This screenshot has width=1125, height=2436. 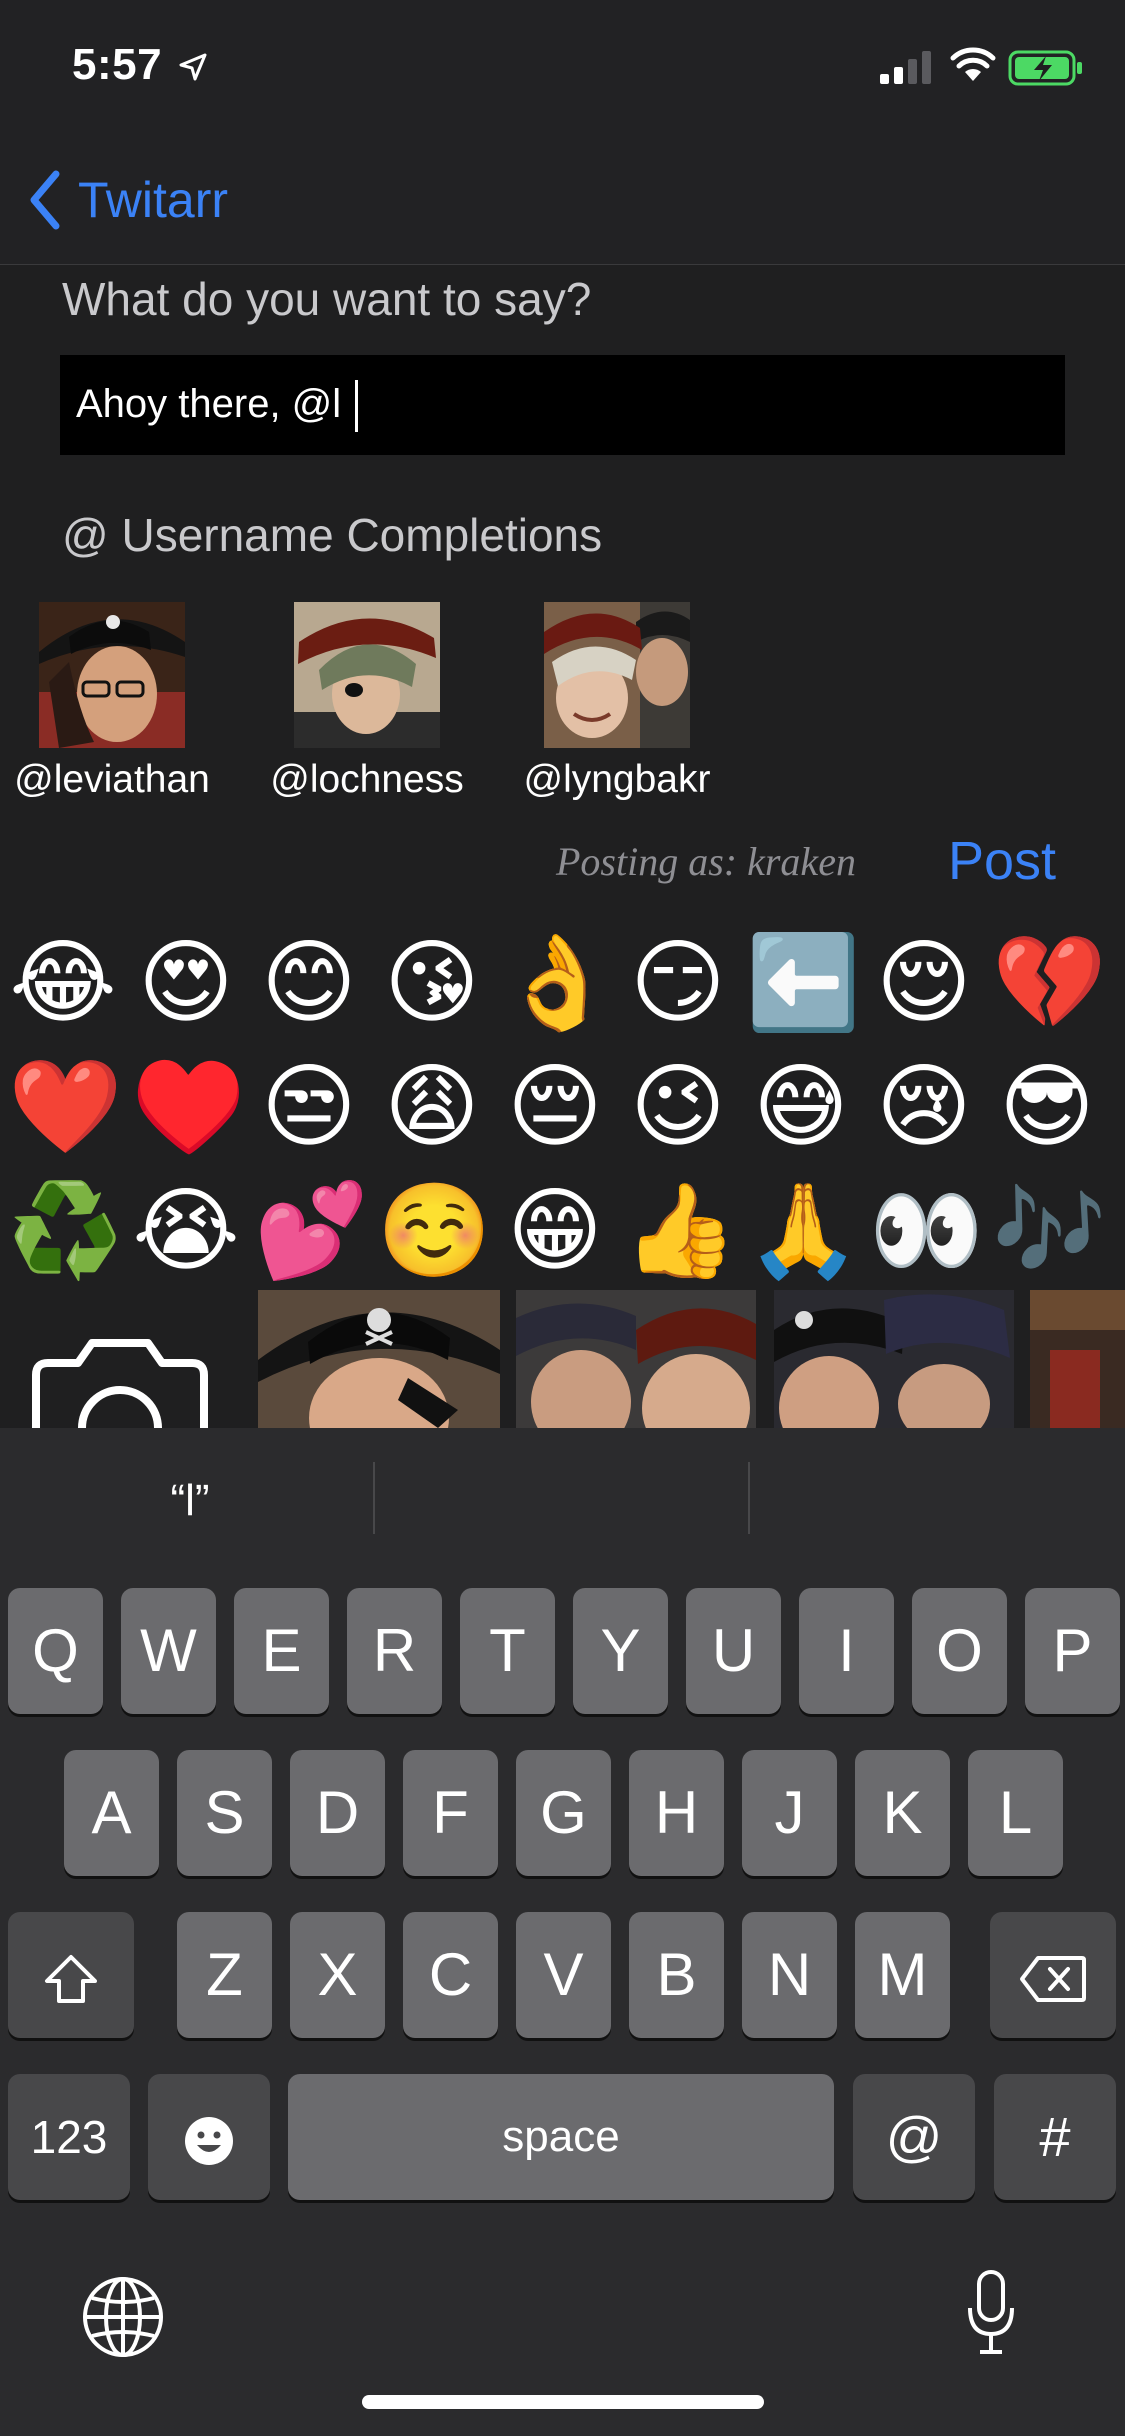 What do you see at coordinates (706, 861) in the screenshot?
I see `posting-as-label: Posting as: kraken` at bounding box center [706, 861].